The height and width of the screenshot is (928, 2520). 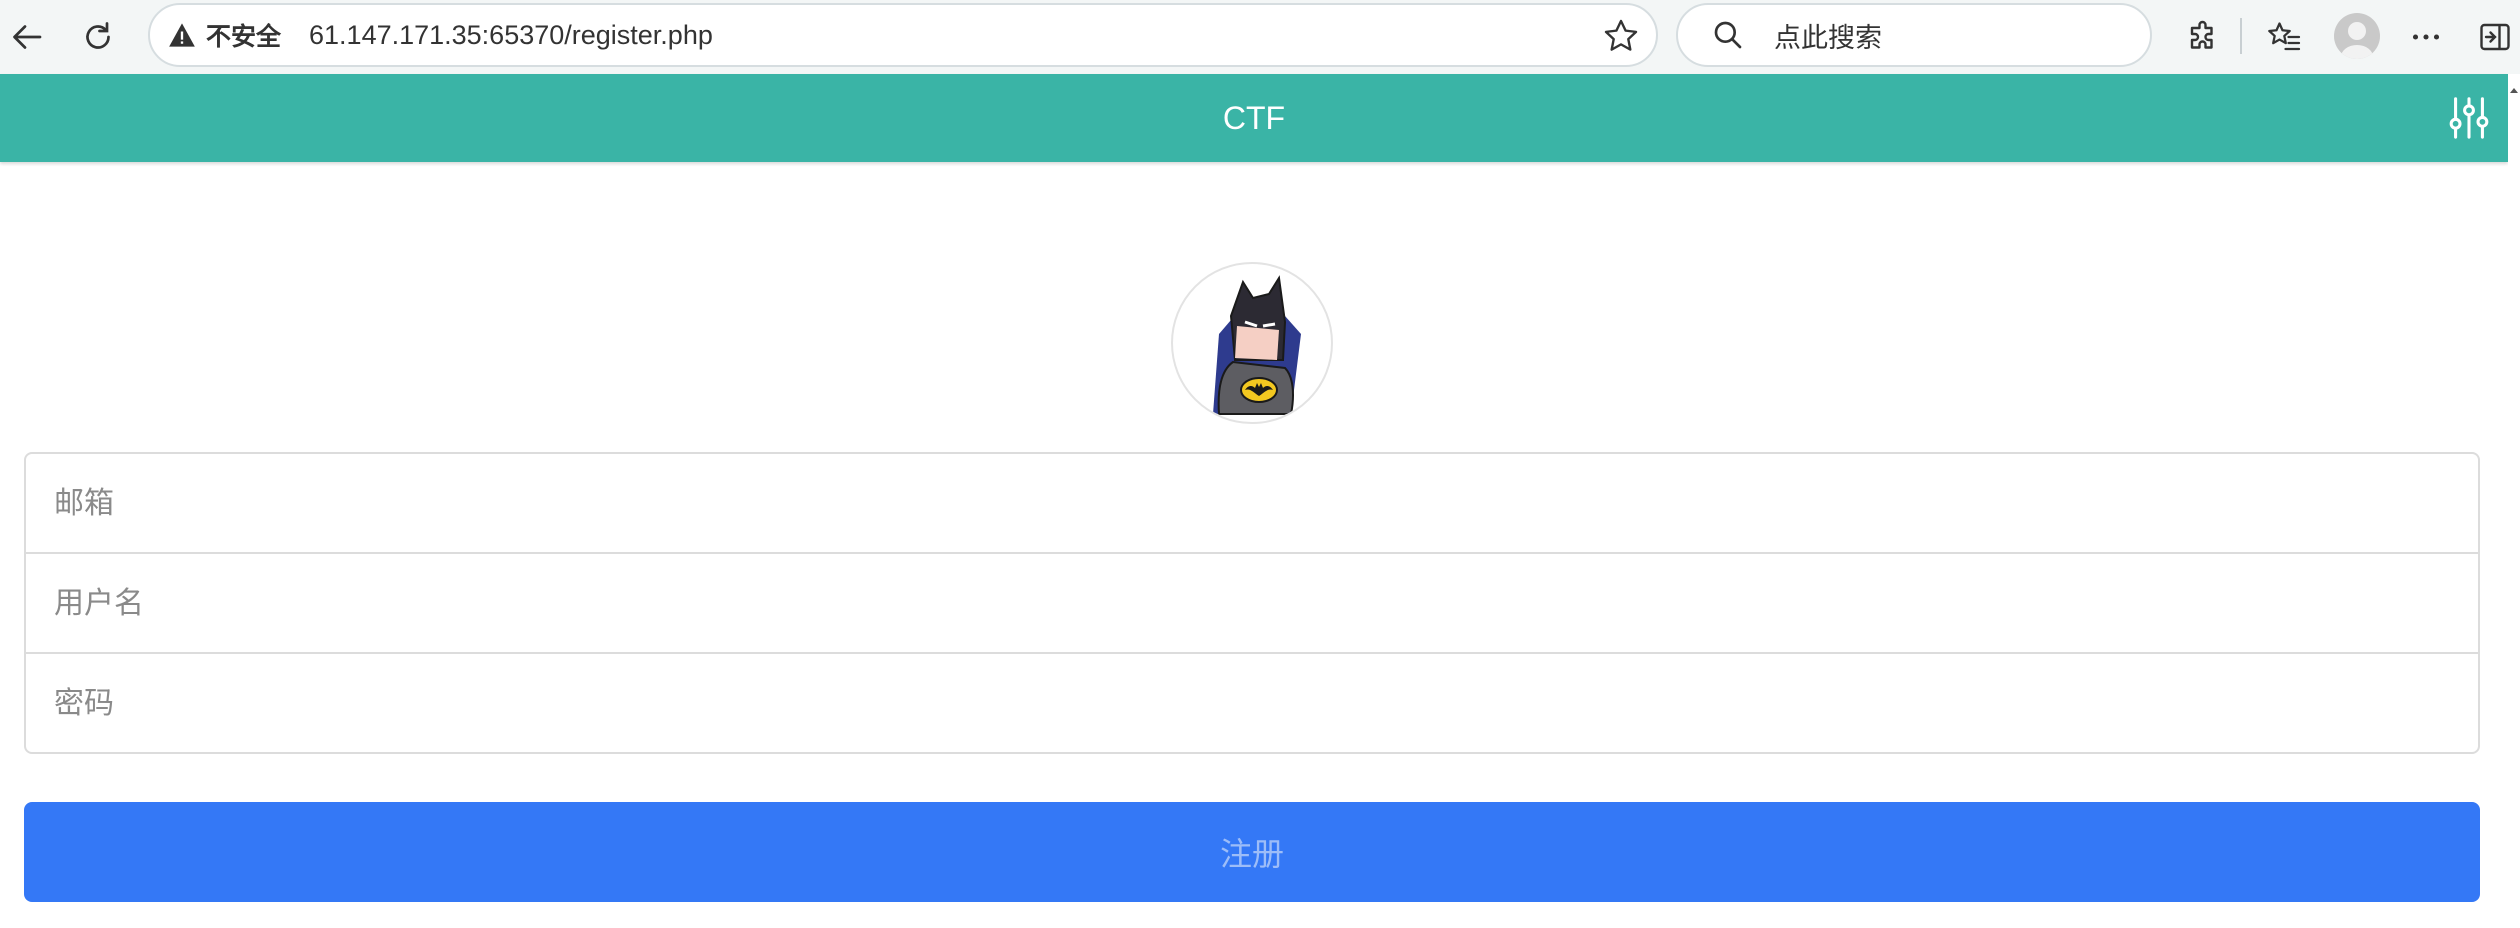 What do you see at coordinates (2514, 90) in the screenshot?
I see `scroll-up-arrow-icon` at bounding box center [2514, 90].